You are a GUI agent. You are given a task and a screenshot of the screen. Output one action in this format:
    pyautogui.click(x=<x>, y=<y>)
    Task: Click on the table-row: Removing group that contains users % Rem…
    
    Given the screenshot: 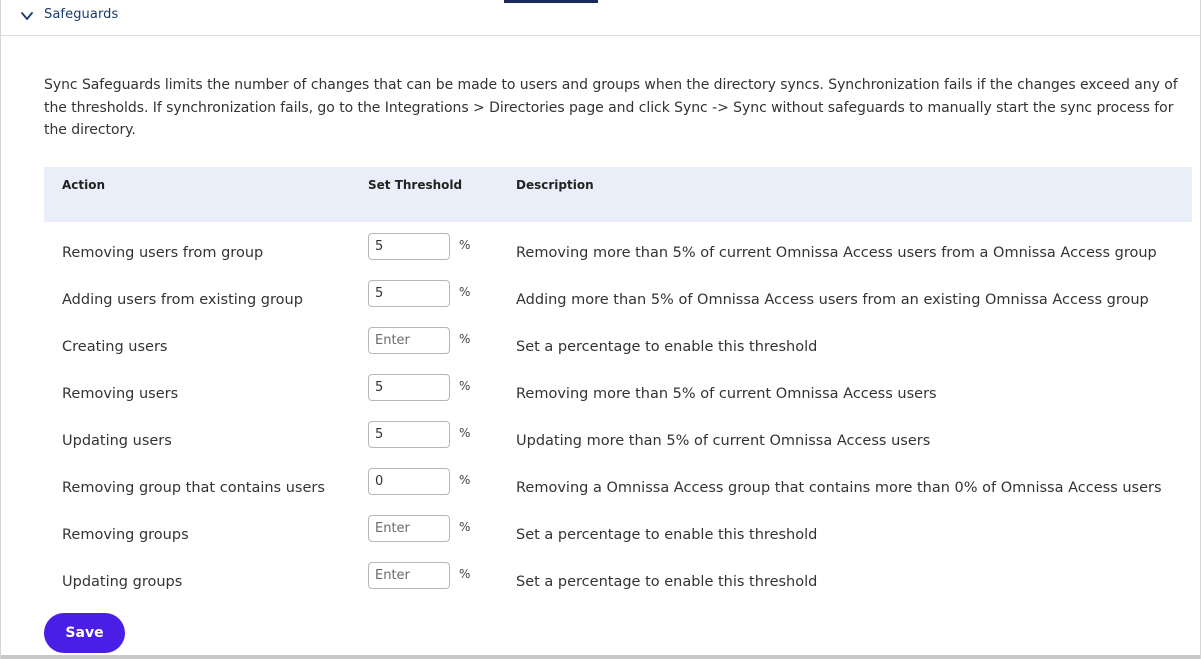 What is the action you would take?
    pyautogui.click(x=618, y=491)
    